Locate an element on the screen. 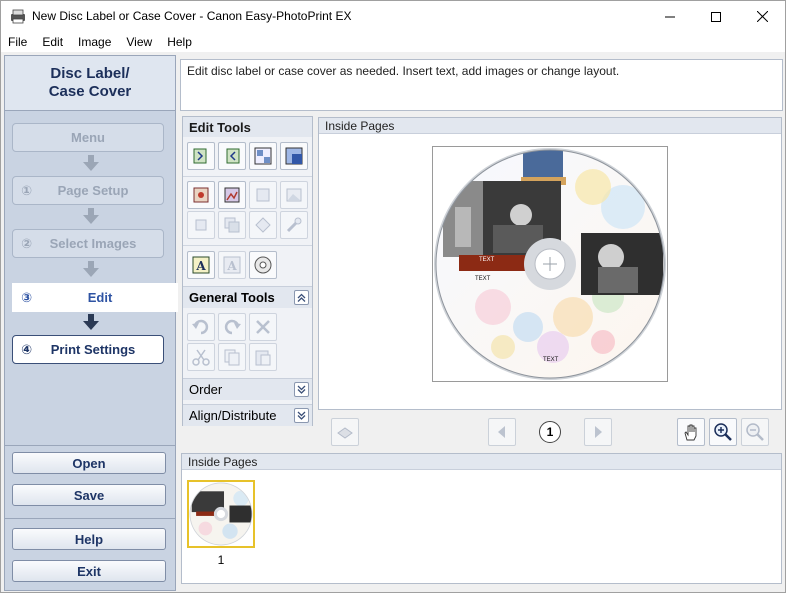 The image size is (786, 593). page-thumbnail is located at coordinates (221, 514).